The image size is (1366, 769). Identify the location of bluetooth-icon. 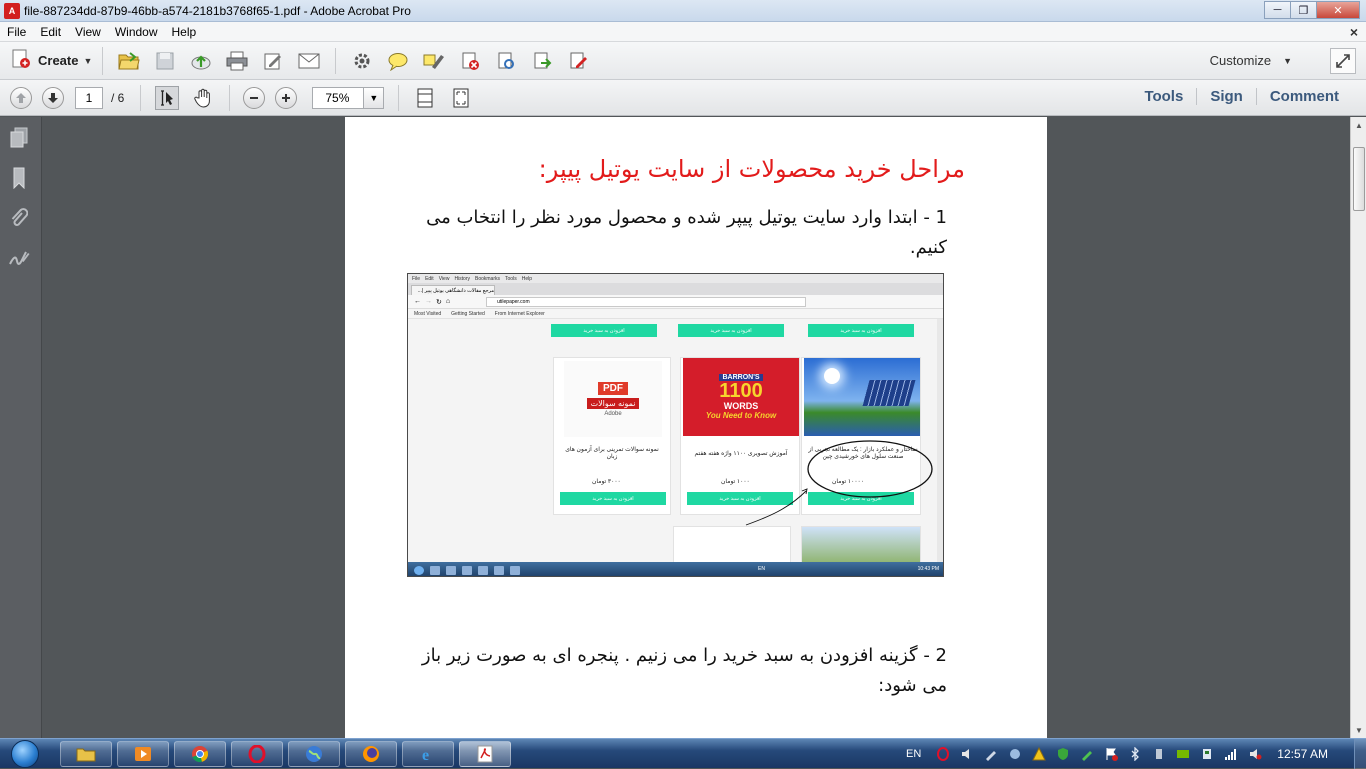
(1135, 754).